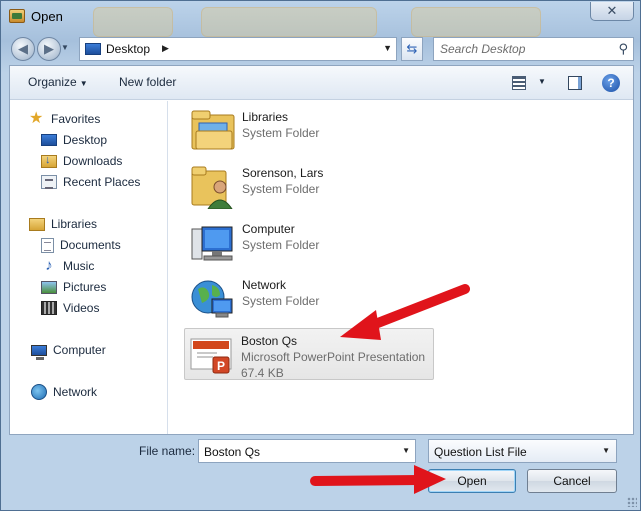 This screenshot has height=511, width=641. What do you see at coordinates (85, 287) in the screenshot?
I see `sidebar-item-label: Pictures` at bounding box center [85, 287].